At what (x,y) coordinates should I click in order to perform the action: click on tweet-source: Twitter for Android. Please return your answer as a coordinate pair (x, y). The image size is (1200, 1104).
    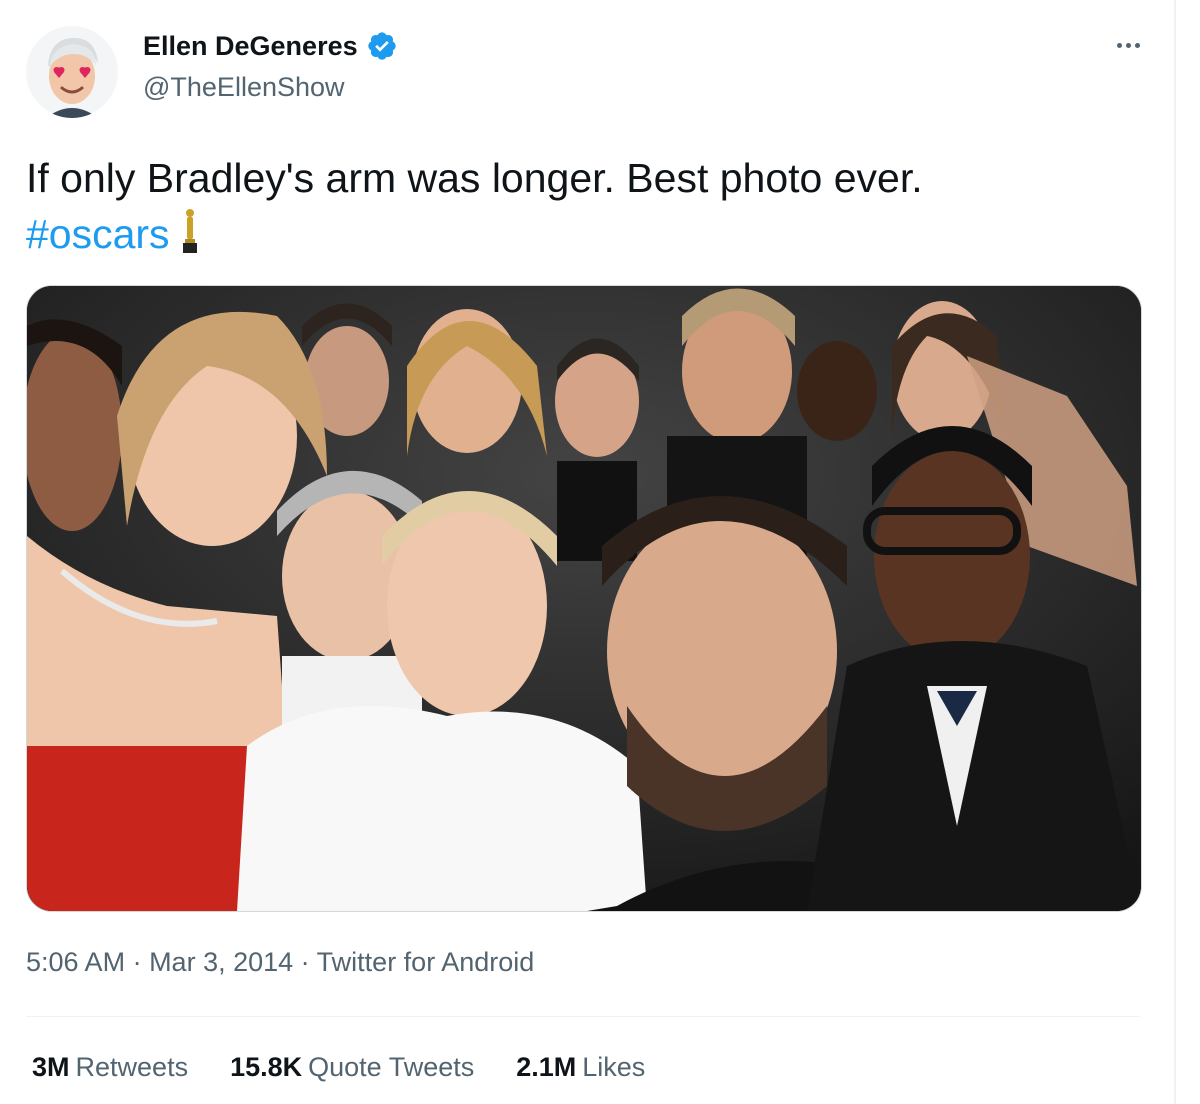
    Looking at the image, I should click on (426, 962).